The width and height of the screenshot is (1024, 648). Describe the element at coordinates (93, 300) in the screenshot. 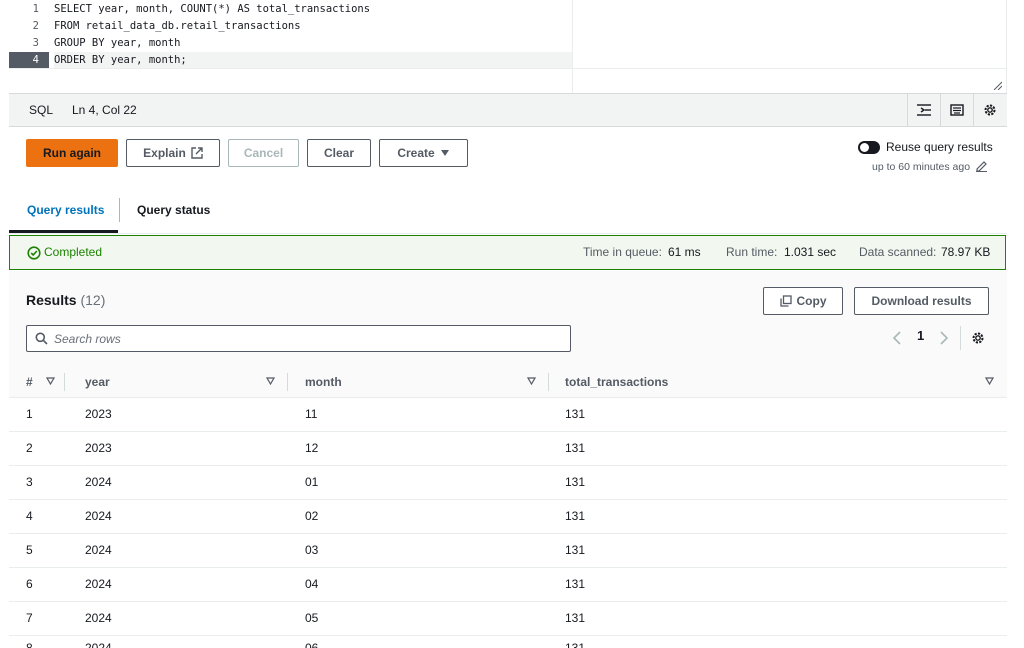

I see `results-count: (12)` at that location.